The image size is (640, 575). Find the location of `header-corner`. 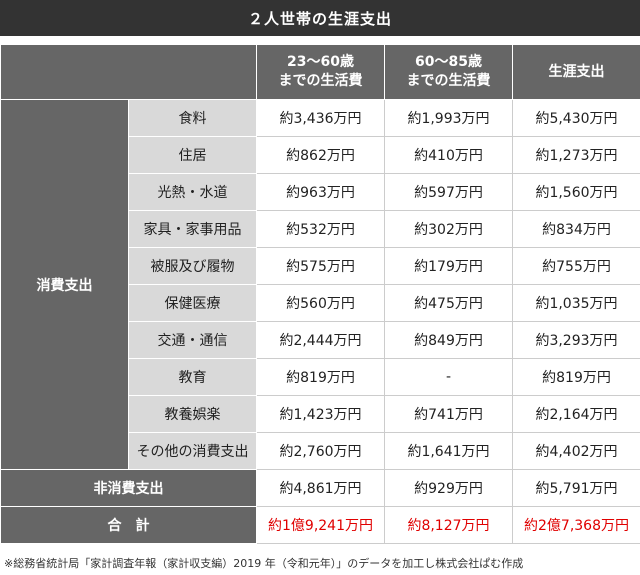

header-corner is located at coordinates (128, 72).